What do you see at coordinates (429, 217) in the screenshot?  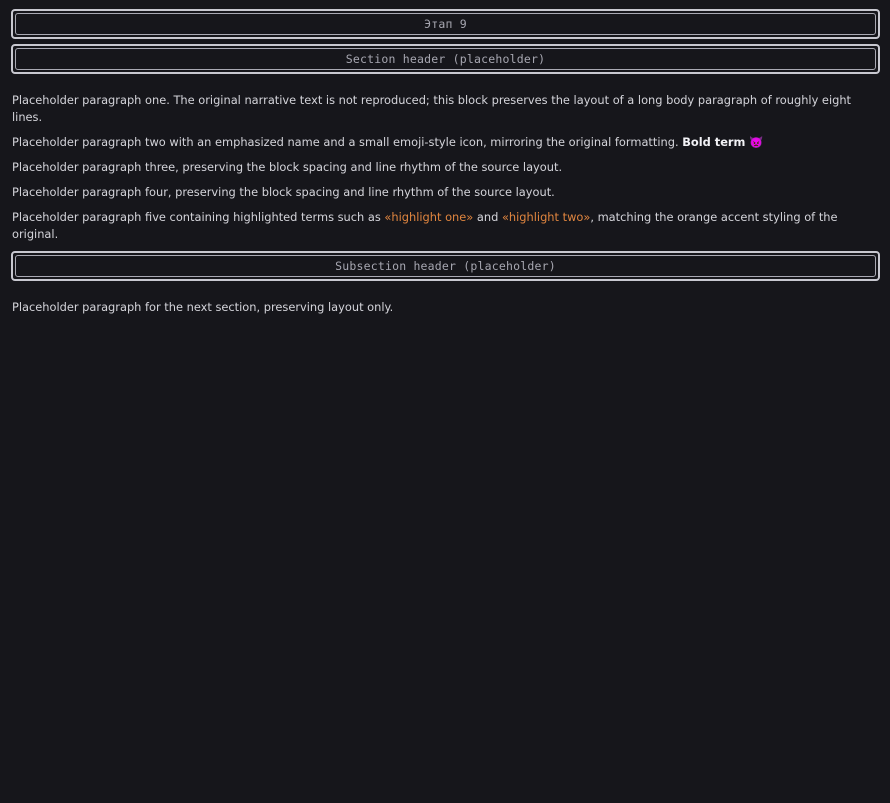 I see `highlighted-term: «highlight one»` at bounding box center [429, 217].